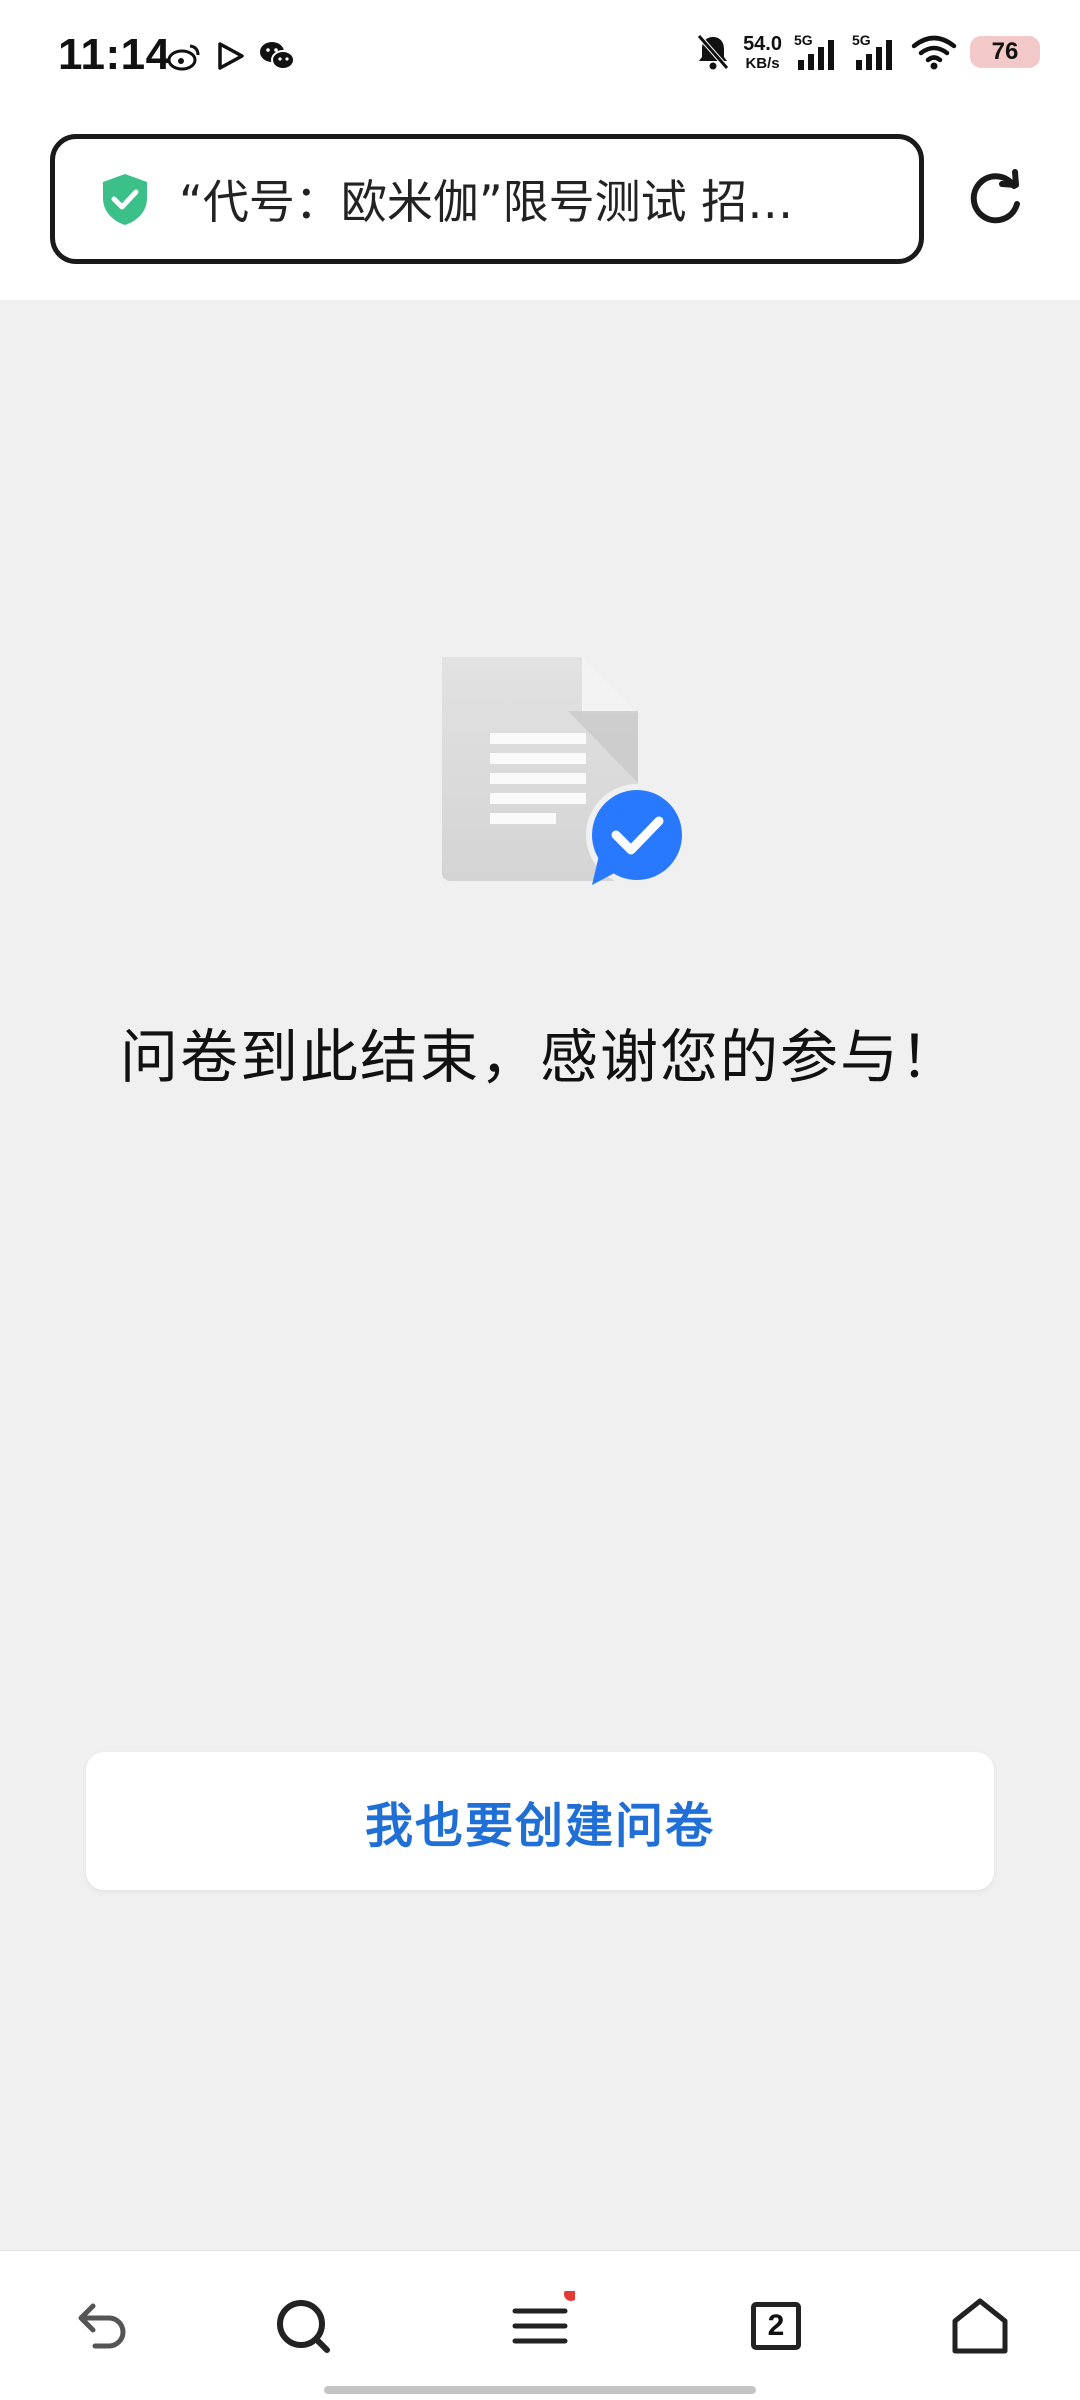  I want to click on nav-search, so click(303, 2326).